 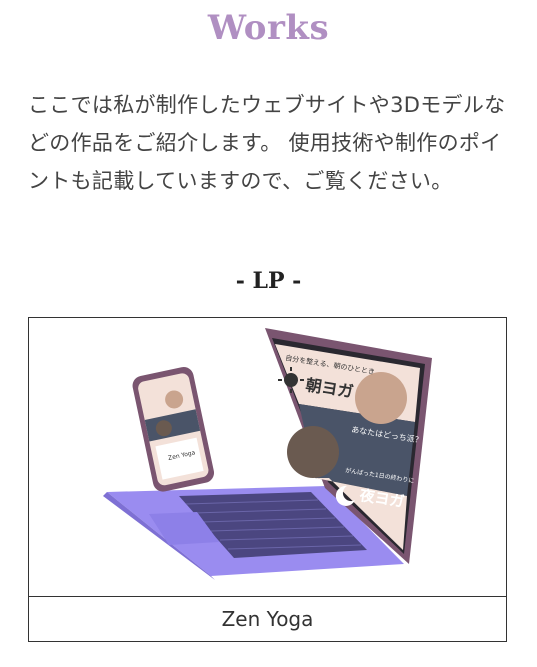 What do you see at coordinates (268, 281) in the screenshot?
I see `lp-section-heading: - LP -` at bounding box center [268, 281].